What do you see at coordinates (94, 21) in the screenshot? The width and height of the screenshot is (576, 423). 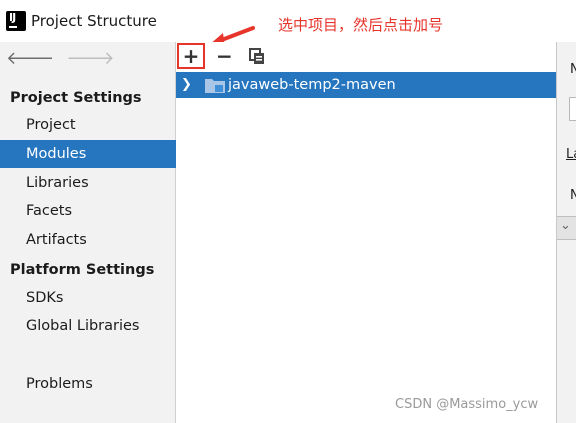 I see `window-title: Project Structure` at bounding box center [94, 21].